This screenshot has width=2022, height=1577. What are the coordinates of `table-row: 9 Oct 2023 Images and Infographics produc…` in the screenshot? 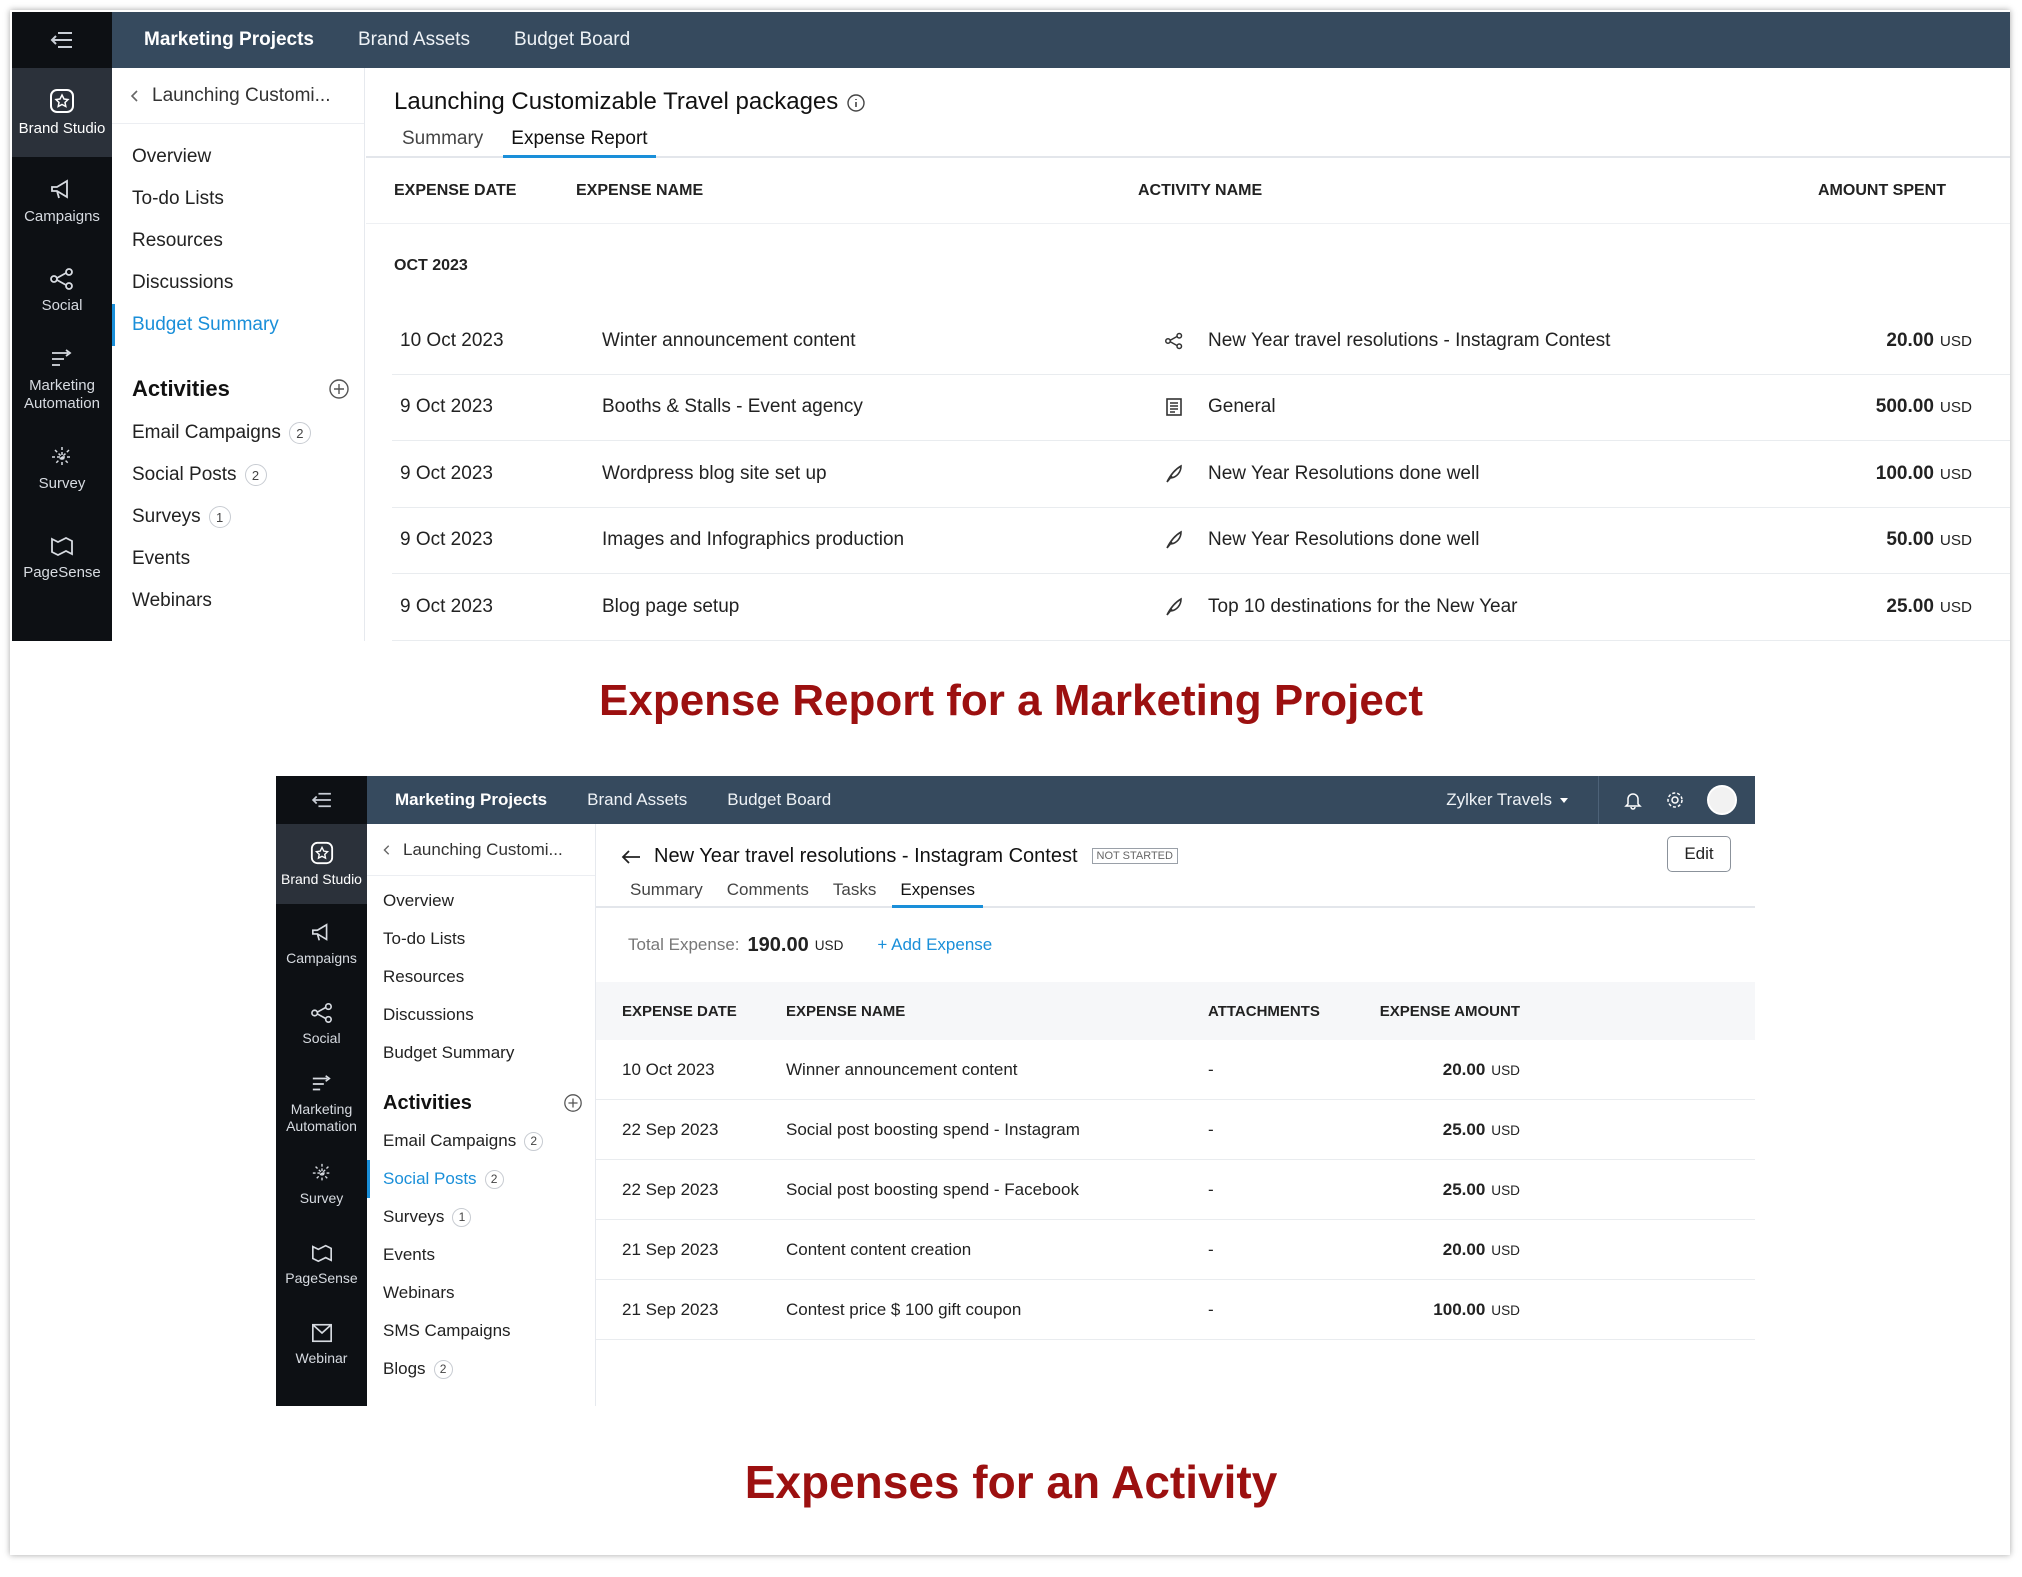 It's located at (1201, 541).